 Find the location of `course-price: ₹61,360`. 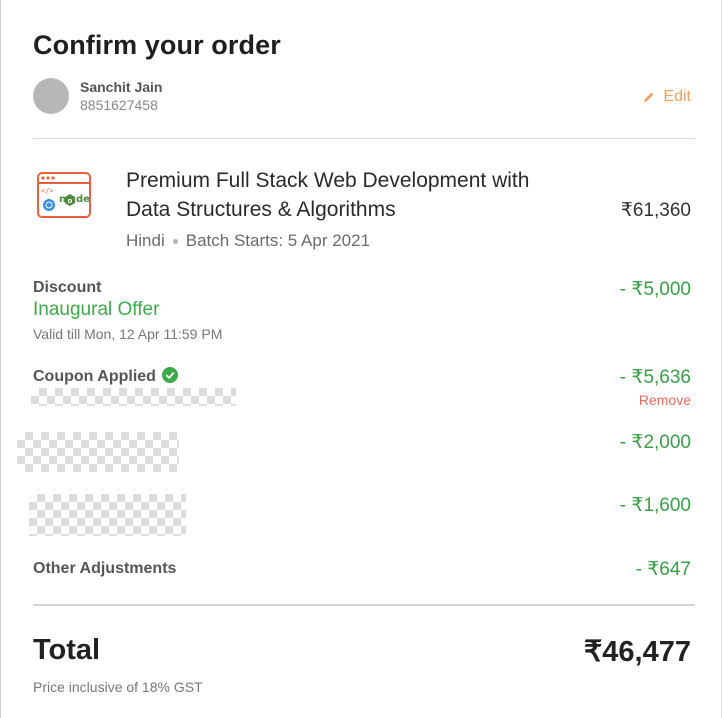

course-price: ₹61,360 is located at coordinates (655, 210).